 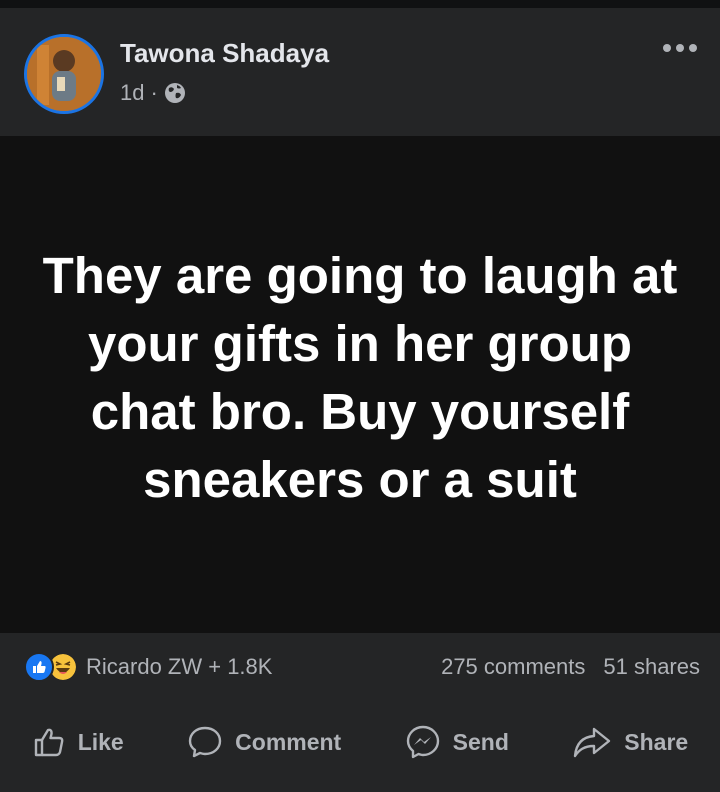 What do you see at coordinates (656, 741) in the screenshot?
I see `share-label: Share` at bounding box center [656, 741].